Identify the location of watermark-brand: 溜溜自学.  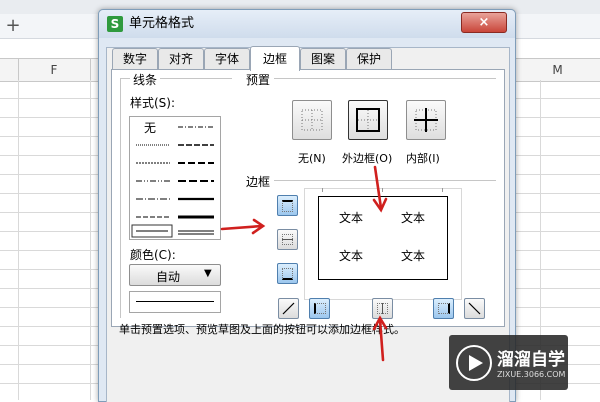
(531, 360).